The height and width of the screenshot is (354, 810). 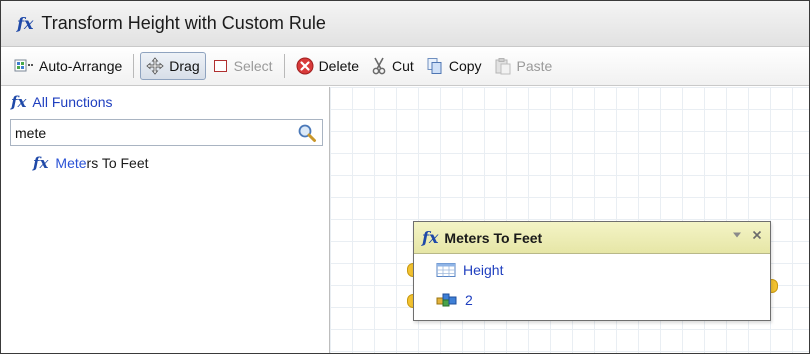 What do you see at coordinates (117, 163) in the screenshot?
I see `function-result-rest: rs To Feet` at bounding box center [117, 163].